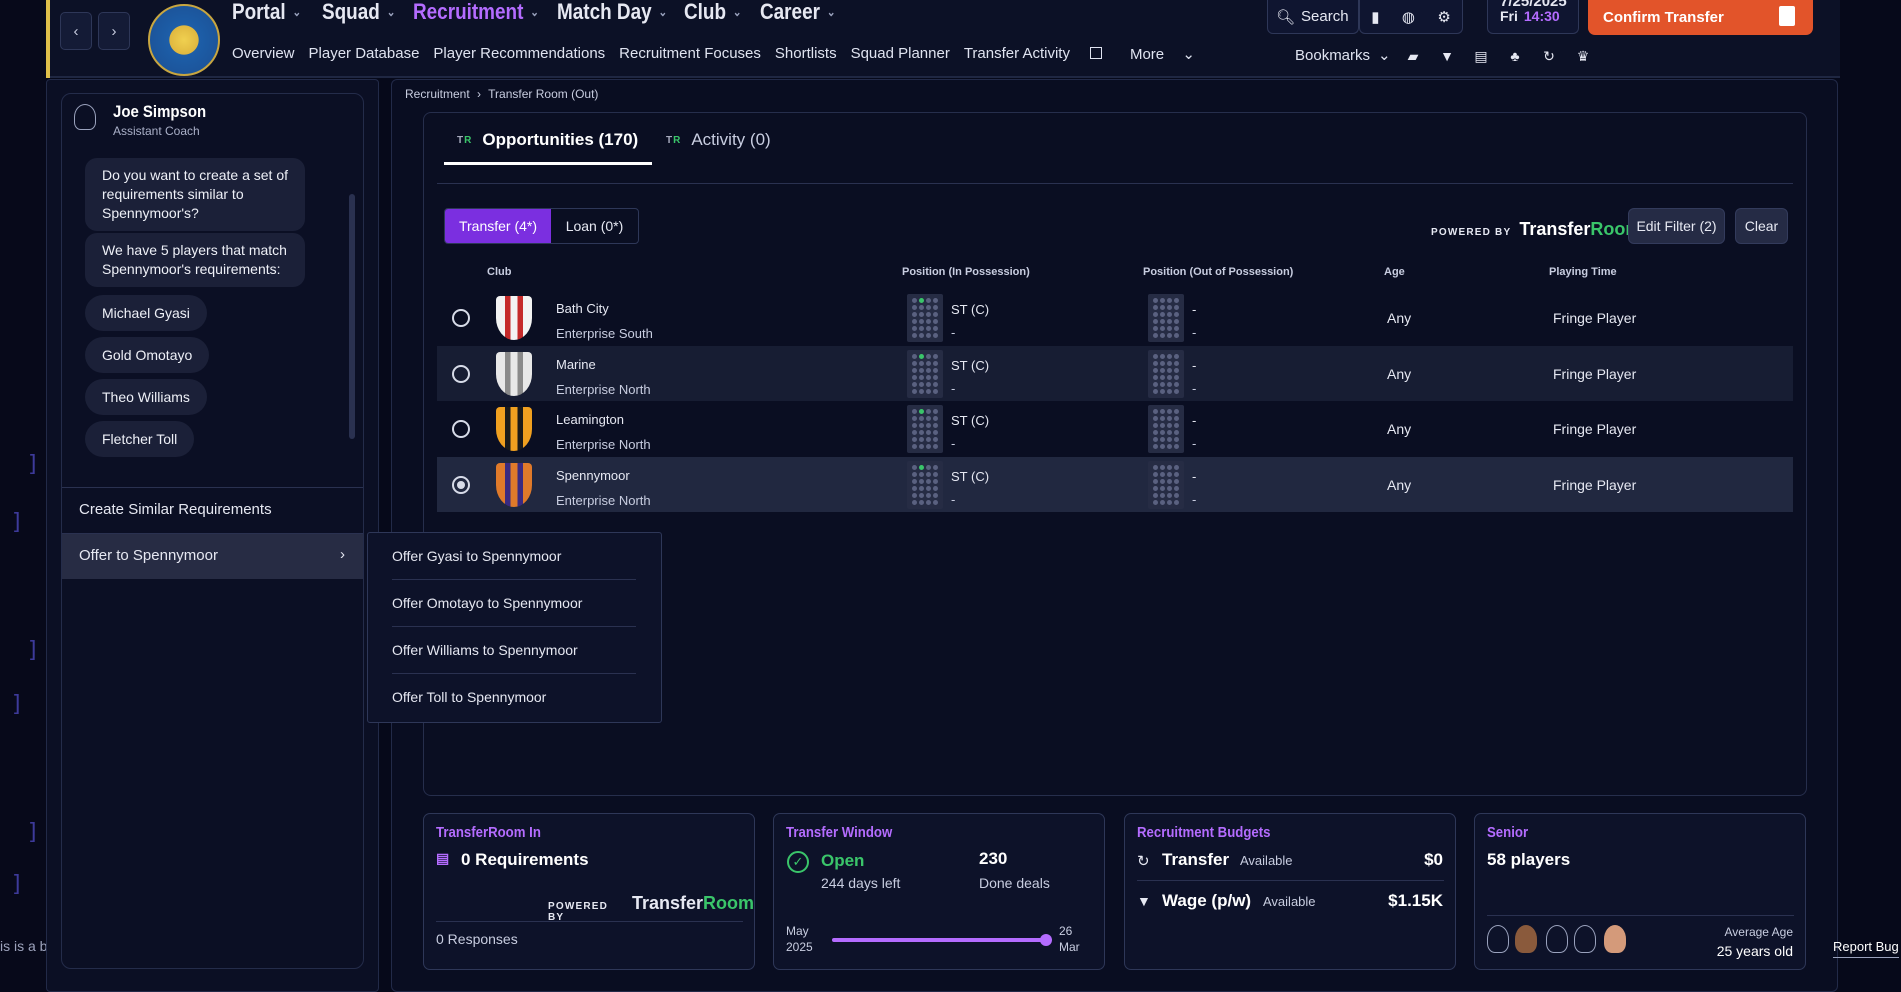 This screenshot has width=1901, height=992. I want to click on column-header-club: Club, so click(499, 272).